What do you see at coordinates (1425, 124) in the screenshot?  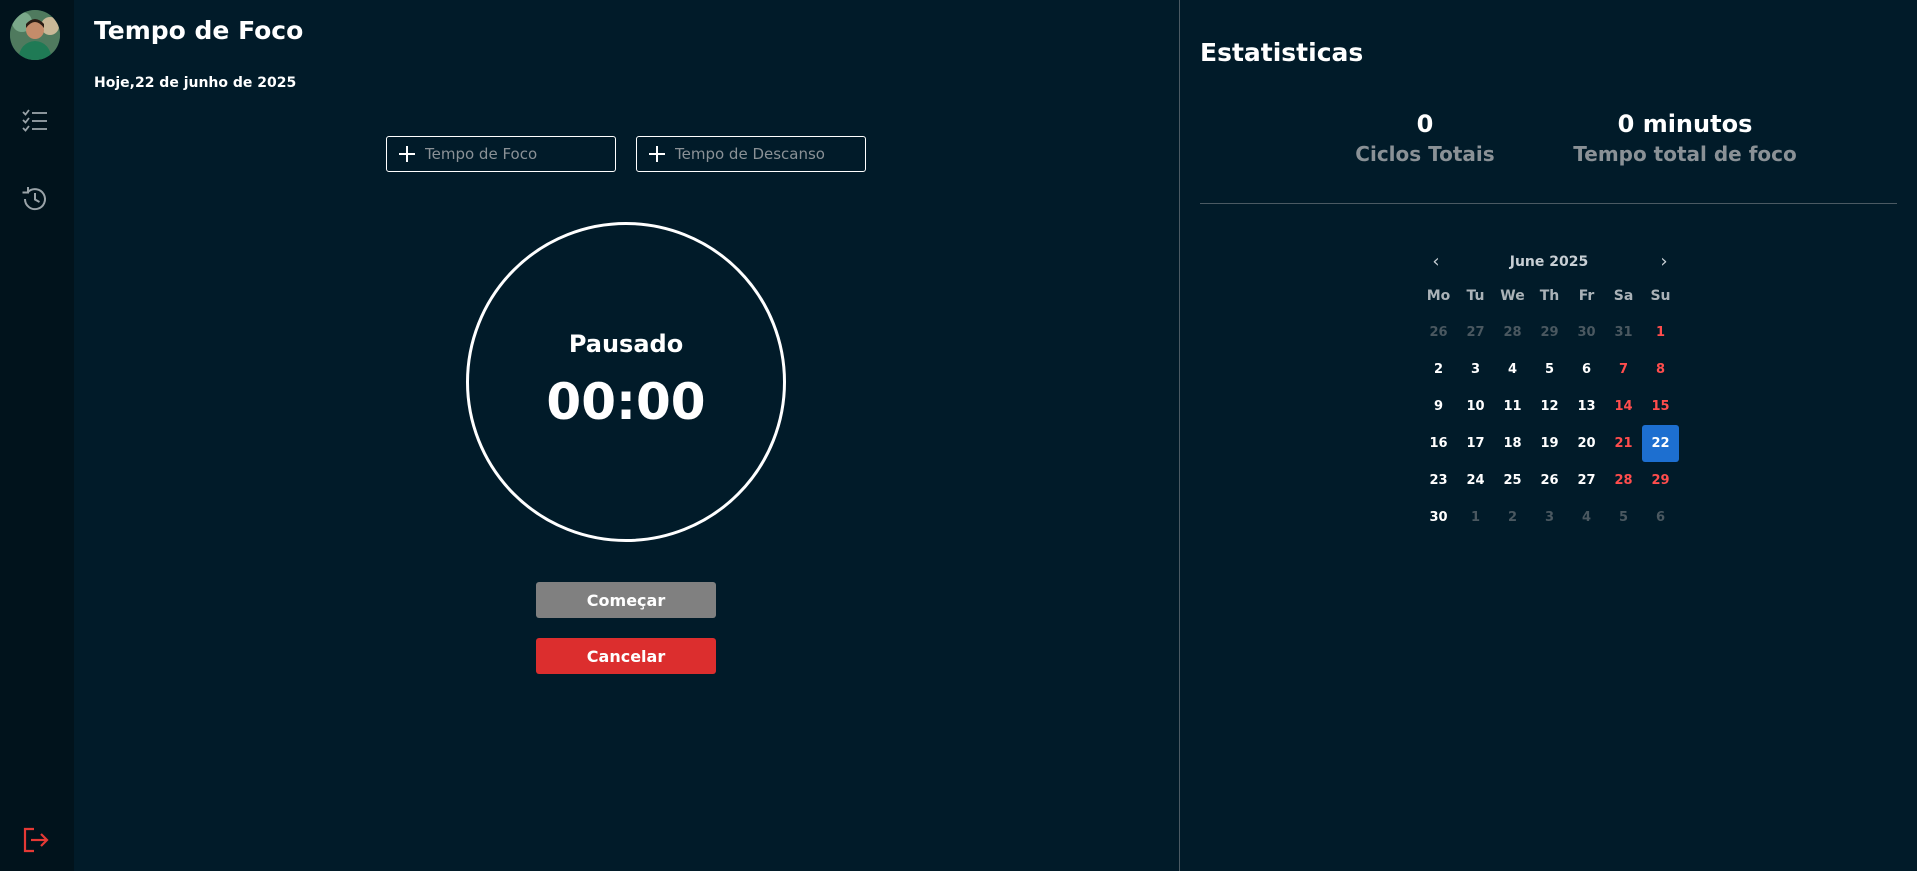 I see `total-cycles-value: 0` at bounding box center [1425, 124].